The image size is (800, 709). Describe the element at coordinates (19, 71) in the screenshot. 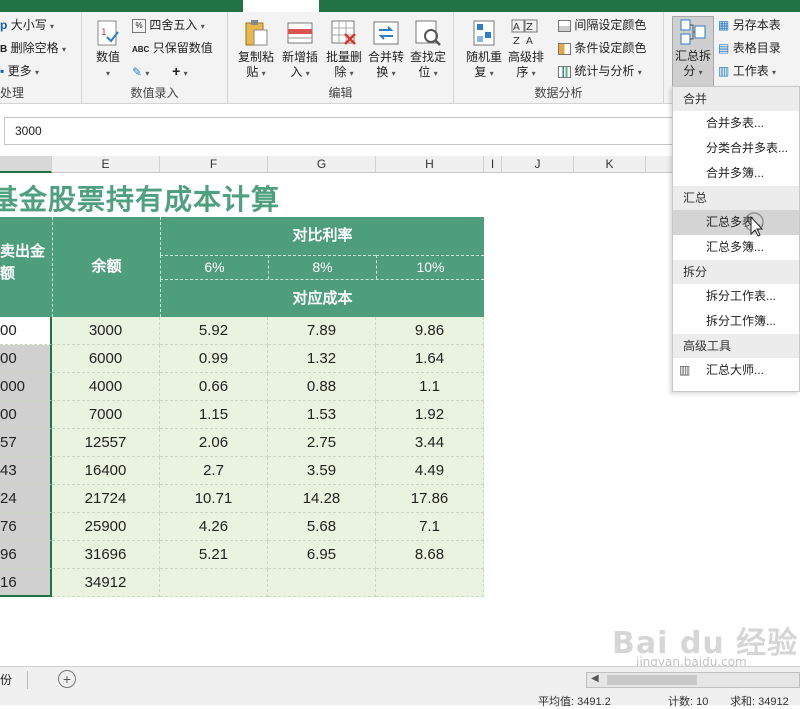

I see `more-item: ▪ 更多 ▾` at that location.